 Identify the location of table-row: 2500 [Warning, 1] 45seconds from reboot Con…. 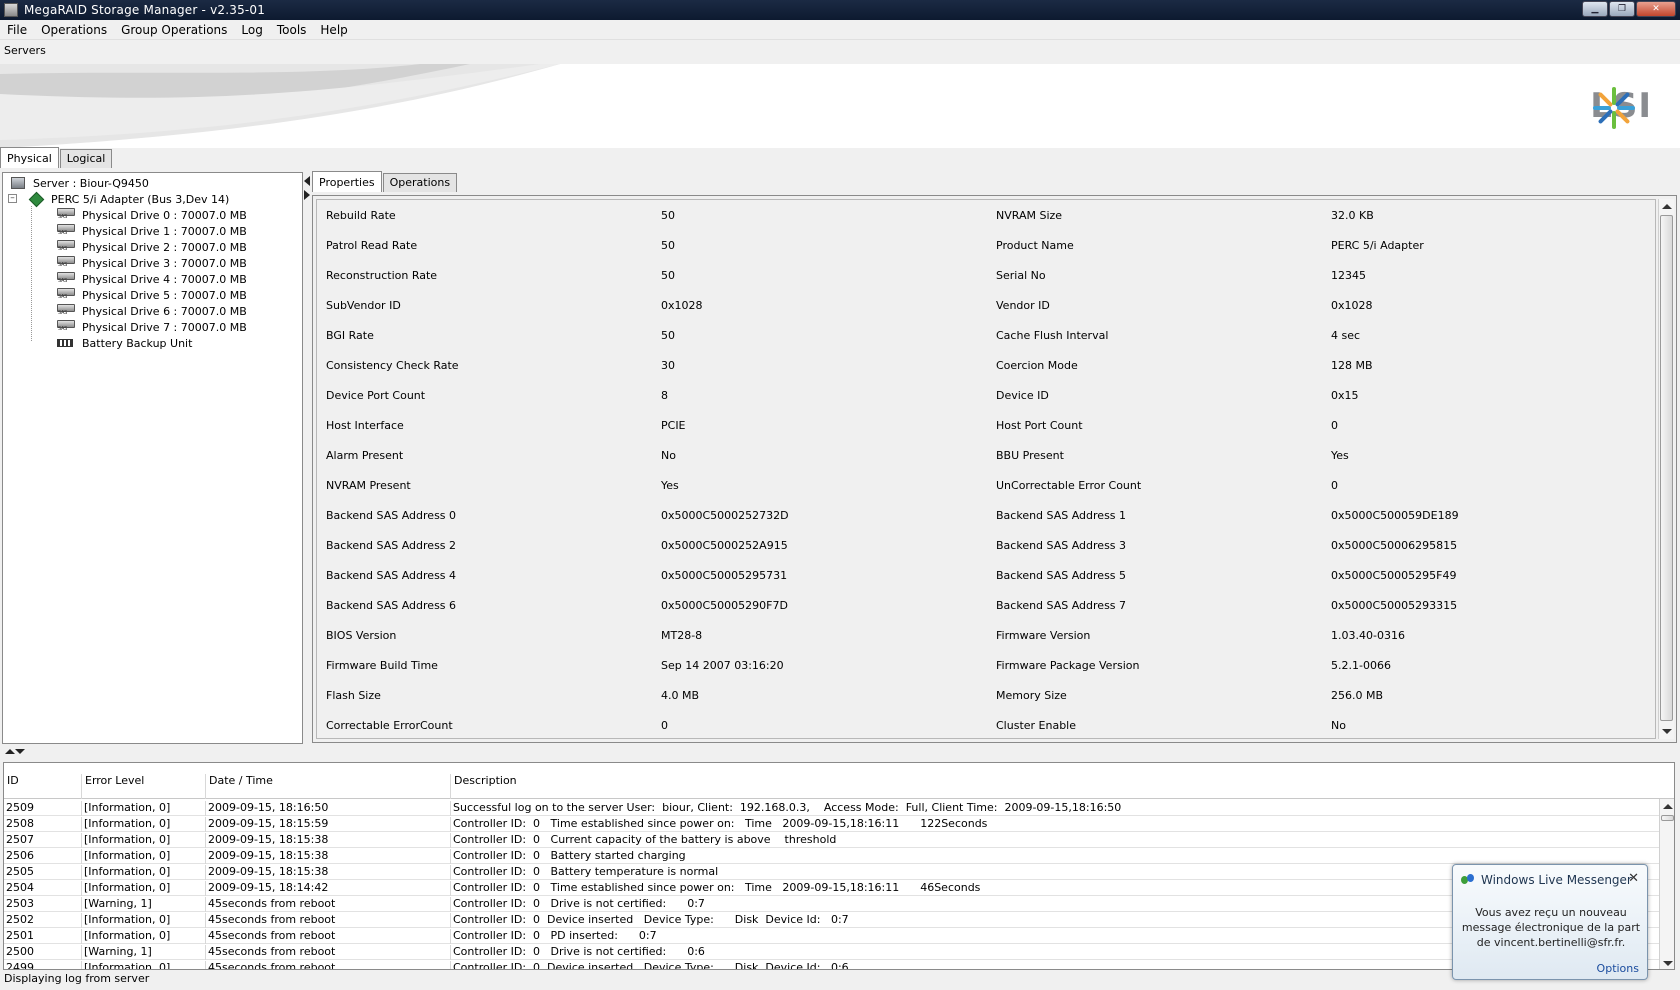
(832, 952).